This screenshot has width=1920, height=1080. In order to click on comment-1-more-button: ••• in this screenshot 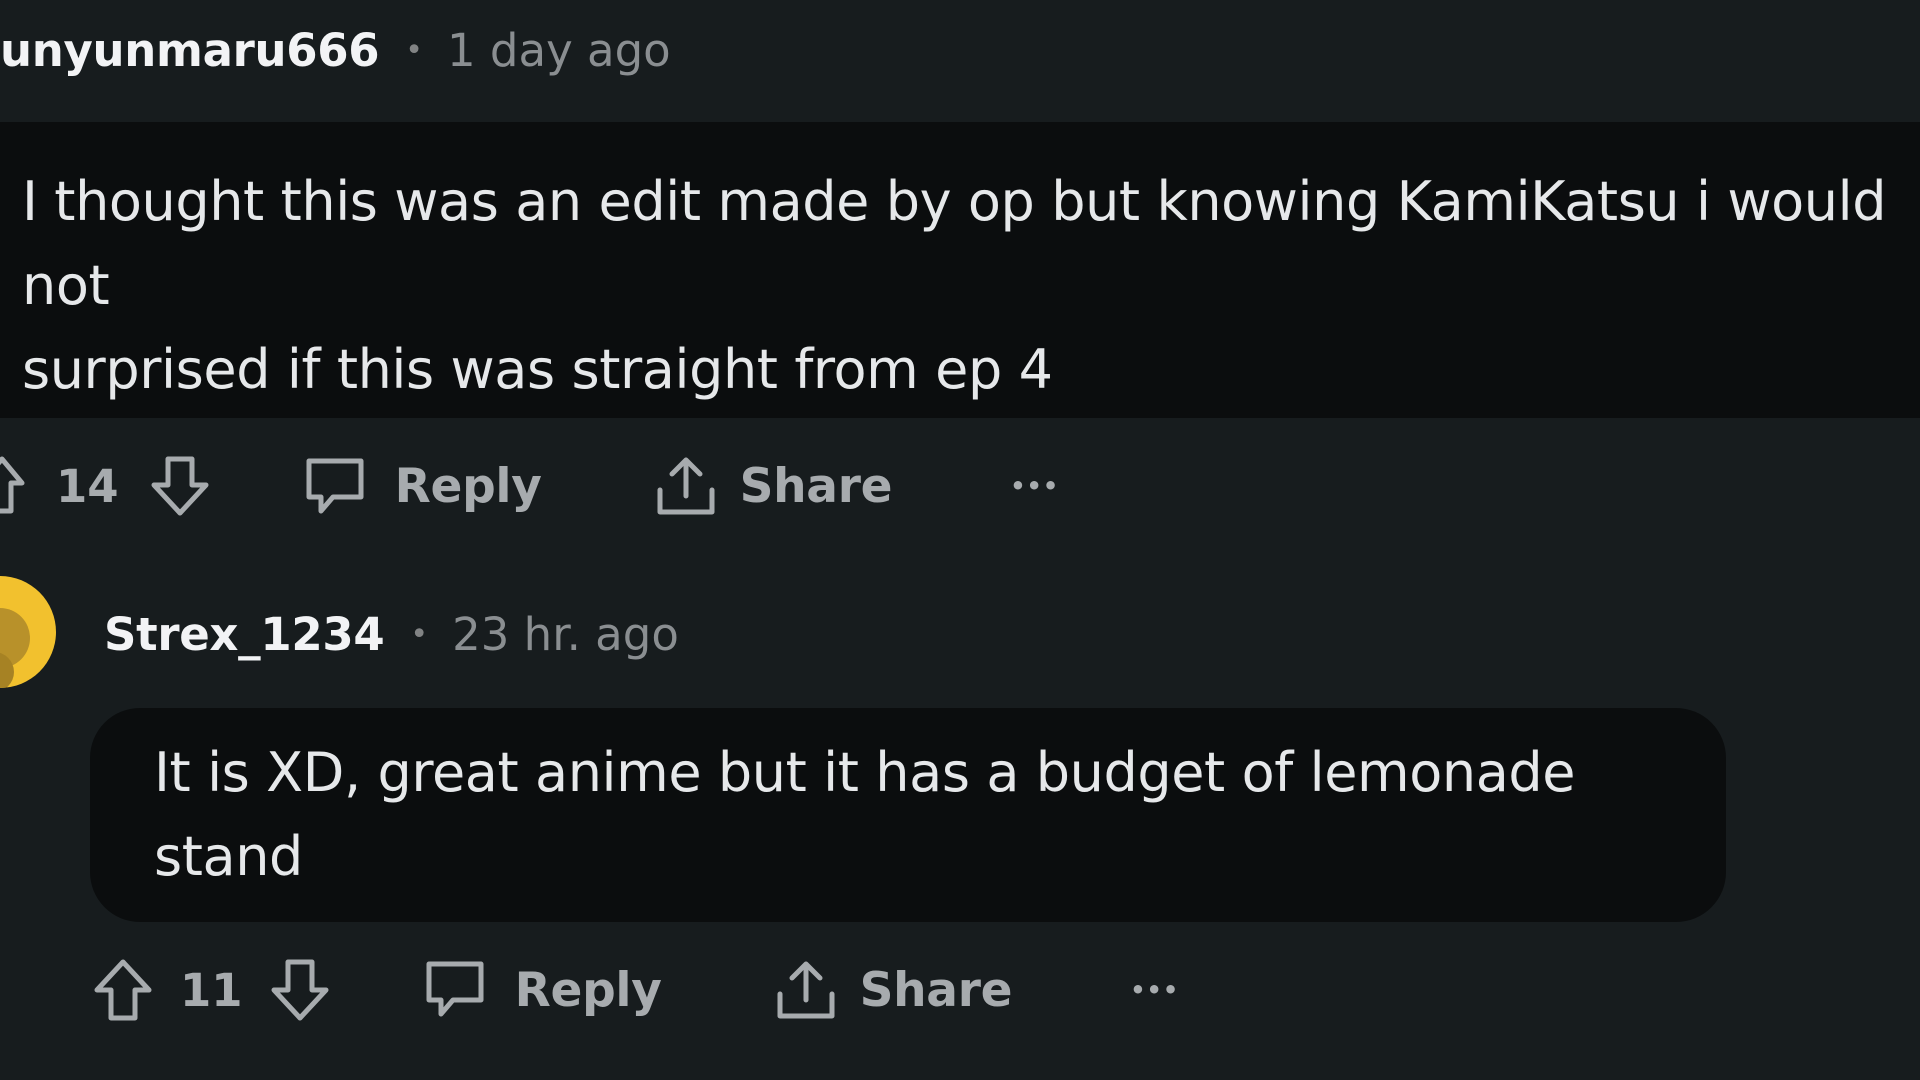, I will do `click(1034, 486)`.